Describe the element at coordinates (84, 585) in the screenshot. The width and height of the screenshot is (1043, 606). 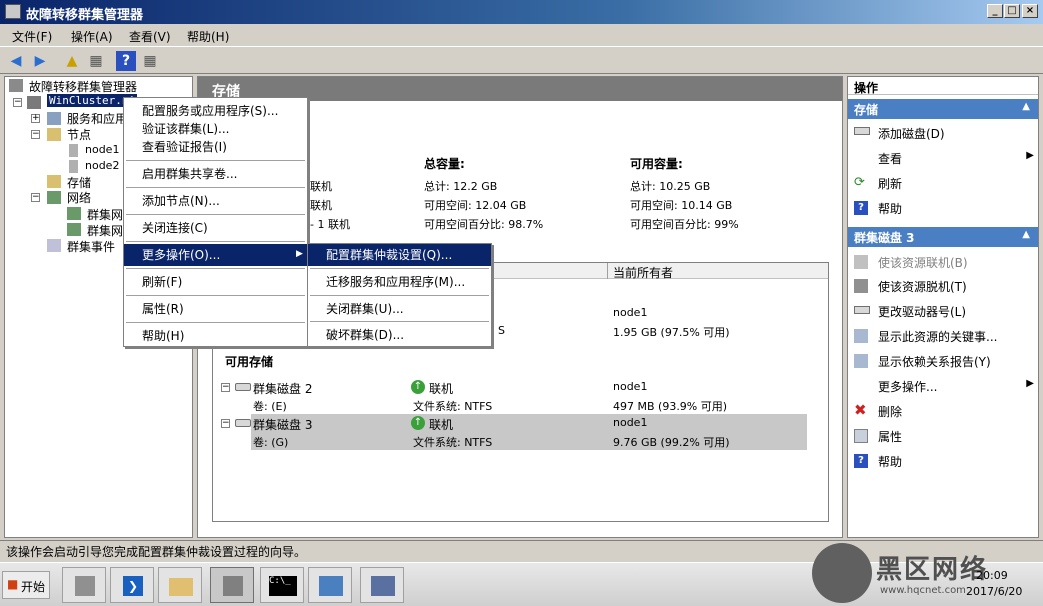
I see `taskbar-server-manager-icon` at that location.